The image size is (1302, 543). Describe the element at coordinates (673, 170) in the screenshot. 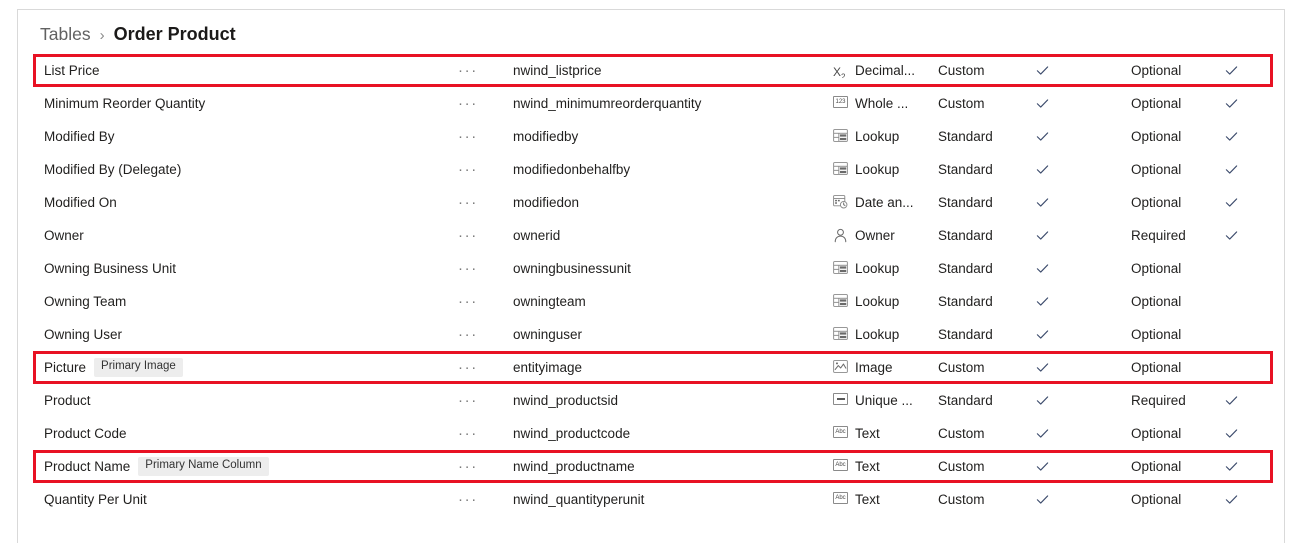

I see `column-logical-name-cell: modifiedonbehalfby` at that location.